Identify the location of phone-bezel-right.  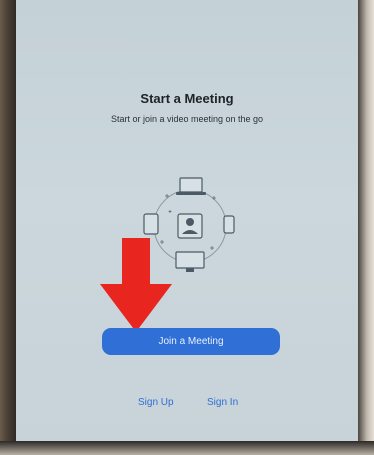
(365, 227).